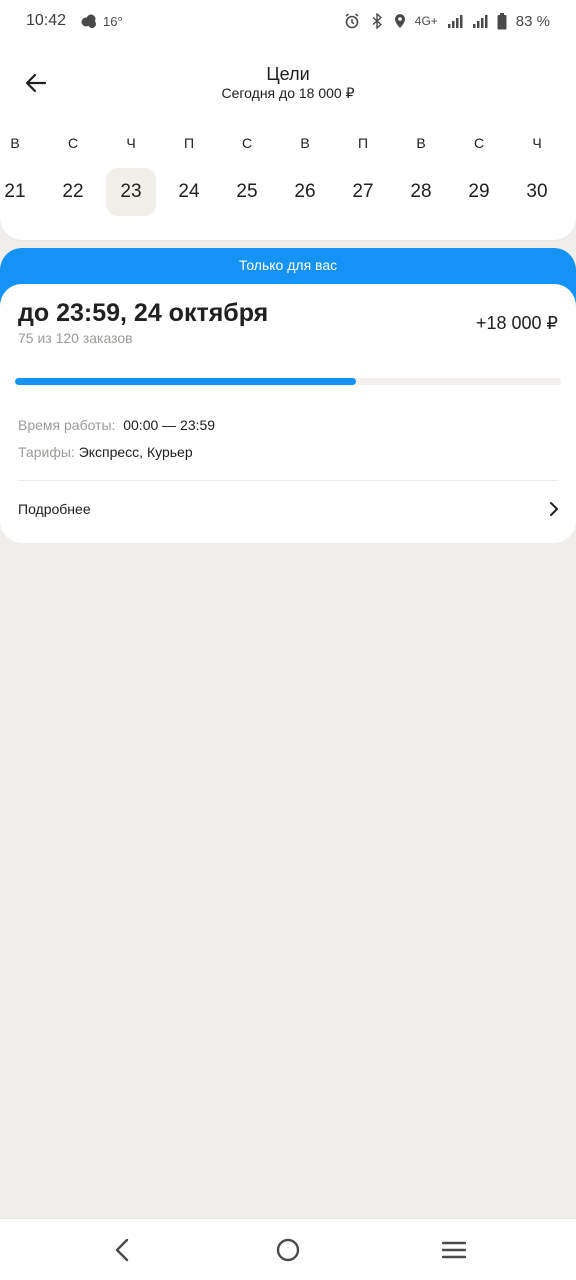 The width and height of the screenshot is (576, 1280). I want to click on signal-icon, so click(455, 21).